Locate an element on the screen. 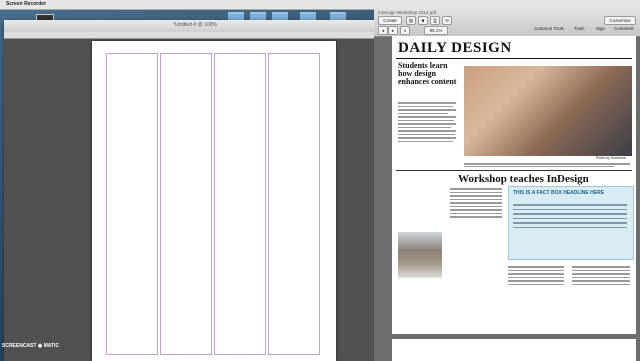  fact-box-text is located at coordinates (570, 216).